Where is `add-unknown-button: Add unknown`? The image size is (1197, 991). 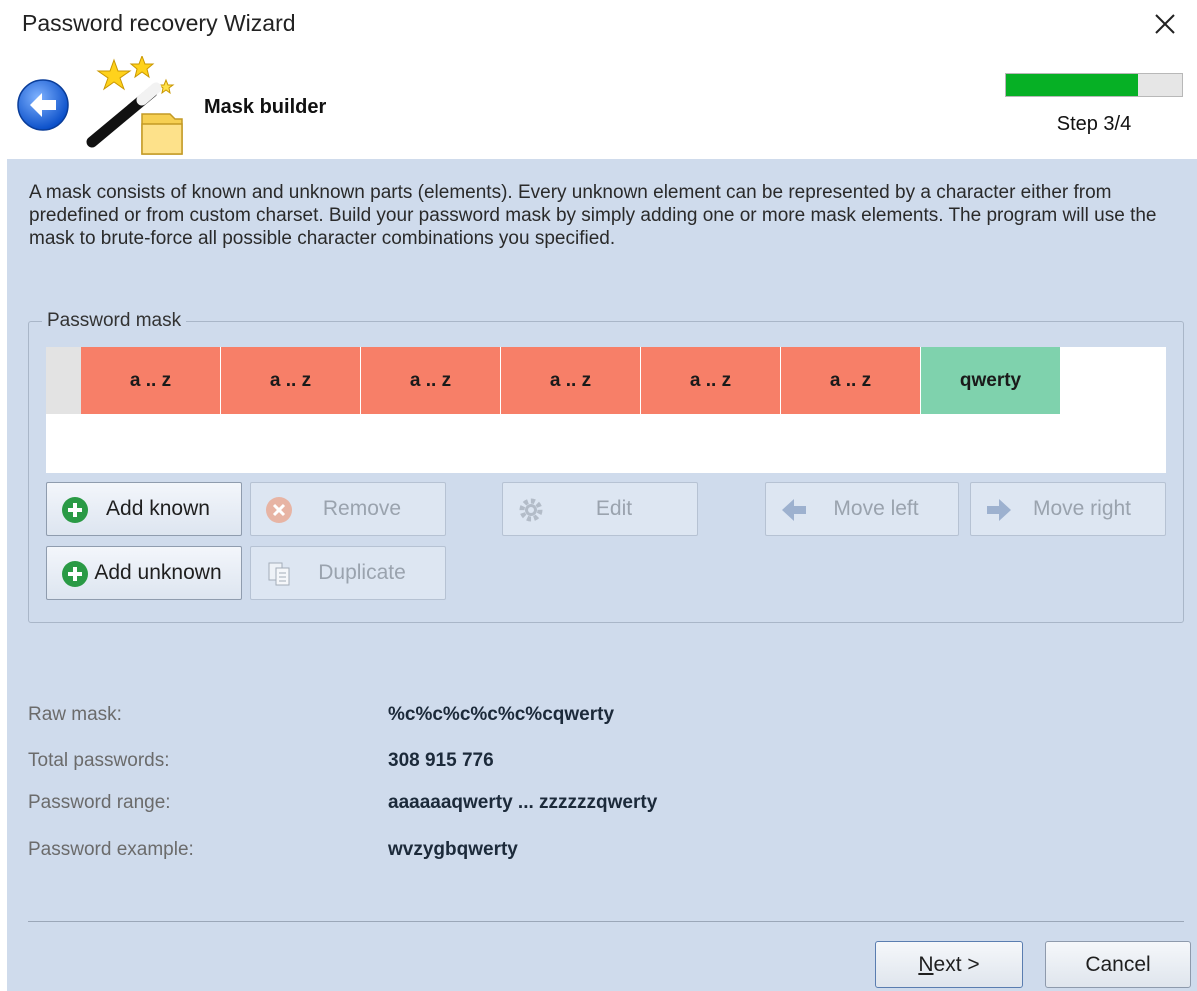
add-unknown-button: Add unknown is located at coordinates (144, 573).